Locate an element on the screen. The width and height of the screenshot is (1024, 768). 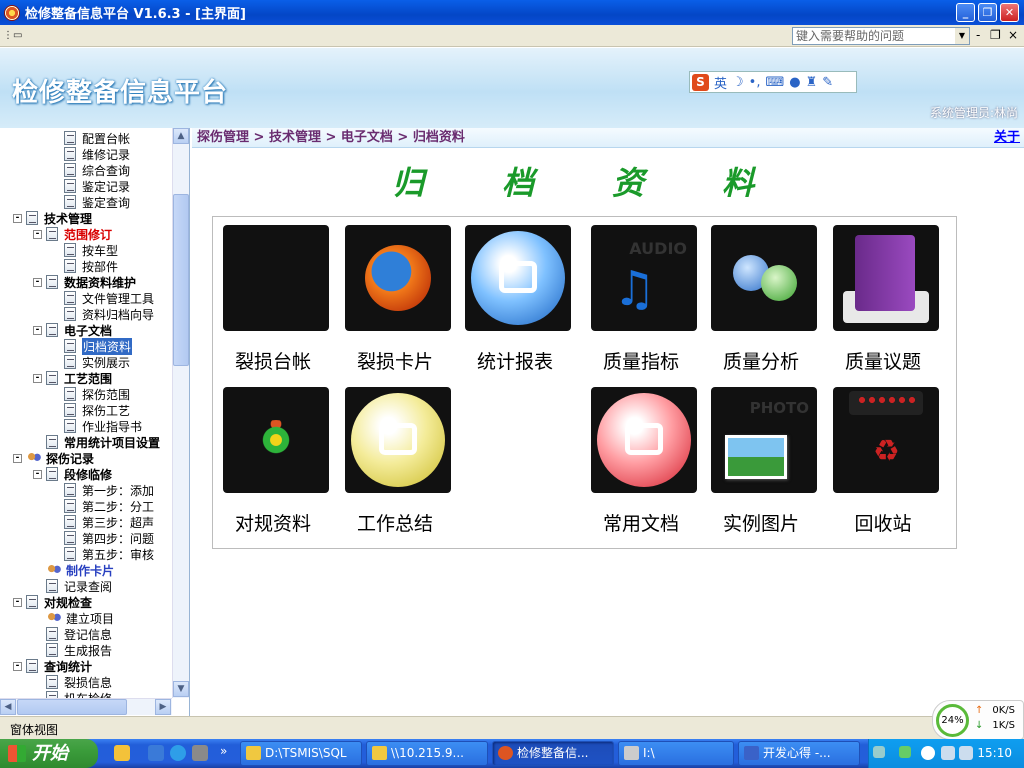
archive-tile-label: 质量议题 is located at coordinates (883, 360).